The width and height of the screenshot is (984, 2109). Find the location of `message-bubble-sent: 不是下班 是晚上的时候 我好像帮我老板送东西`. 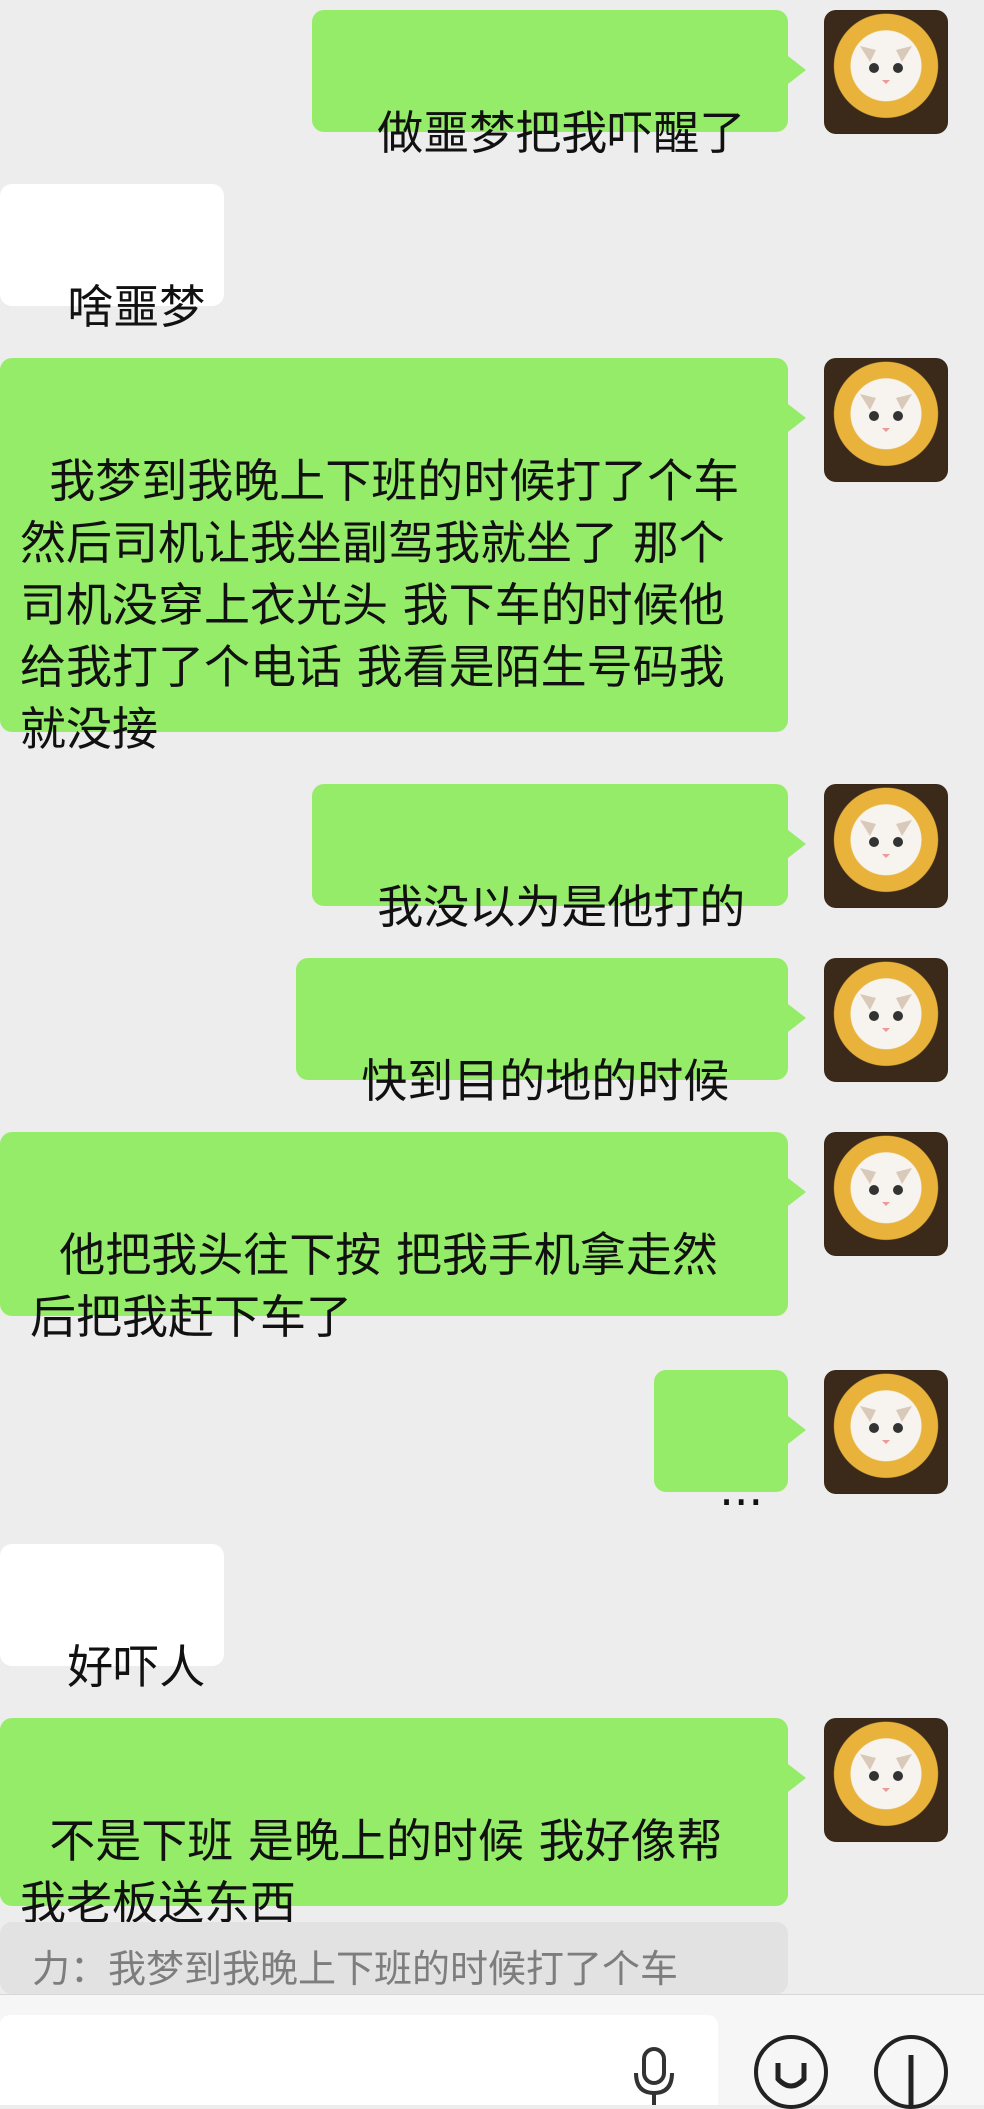

message-bubble-sent: 不是下班 是晚上的时候 我好像帮我老板送东西 is located at coordinates (403, 1824).